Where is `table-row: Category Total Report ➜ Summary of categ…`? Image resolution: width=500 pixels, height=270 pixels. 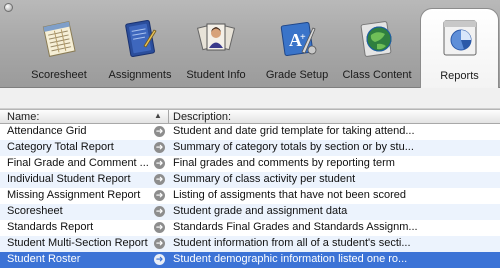 table-row: Category Total Report ➜ Summary of categ… is located at coordinates (250, 148).